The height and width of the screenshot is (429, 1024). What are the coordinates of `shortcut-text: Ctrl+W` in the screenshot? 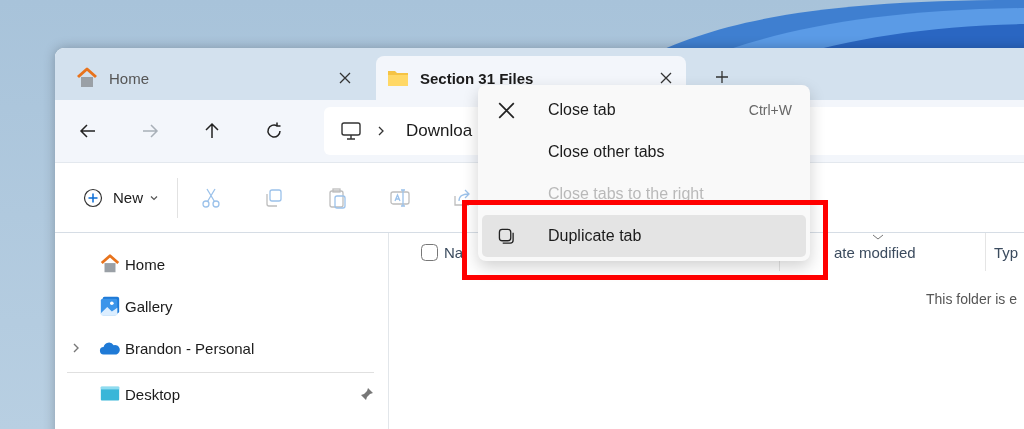 It's located at (770, 110).